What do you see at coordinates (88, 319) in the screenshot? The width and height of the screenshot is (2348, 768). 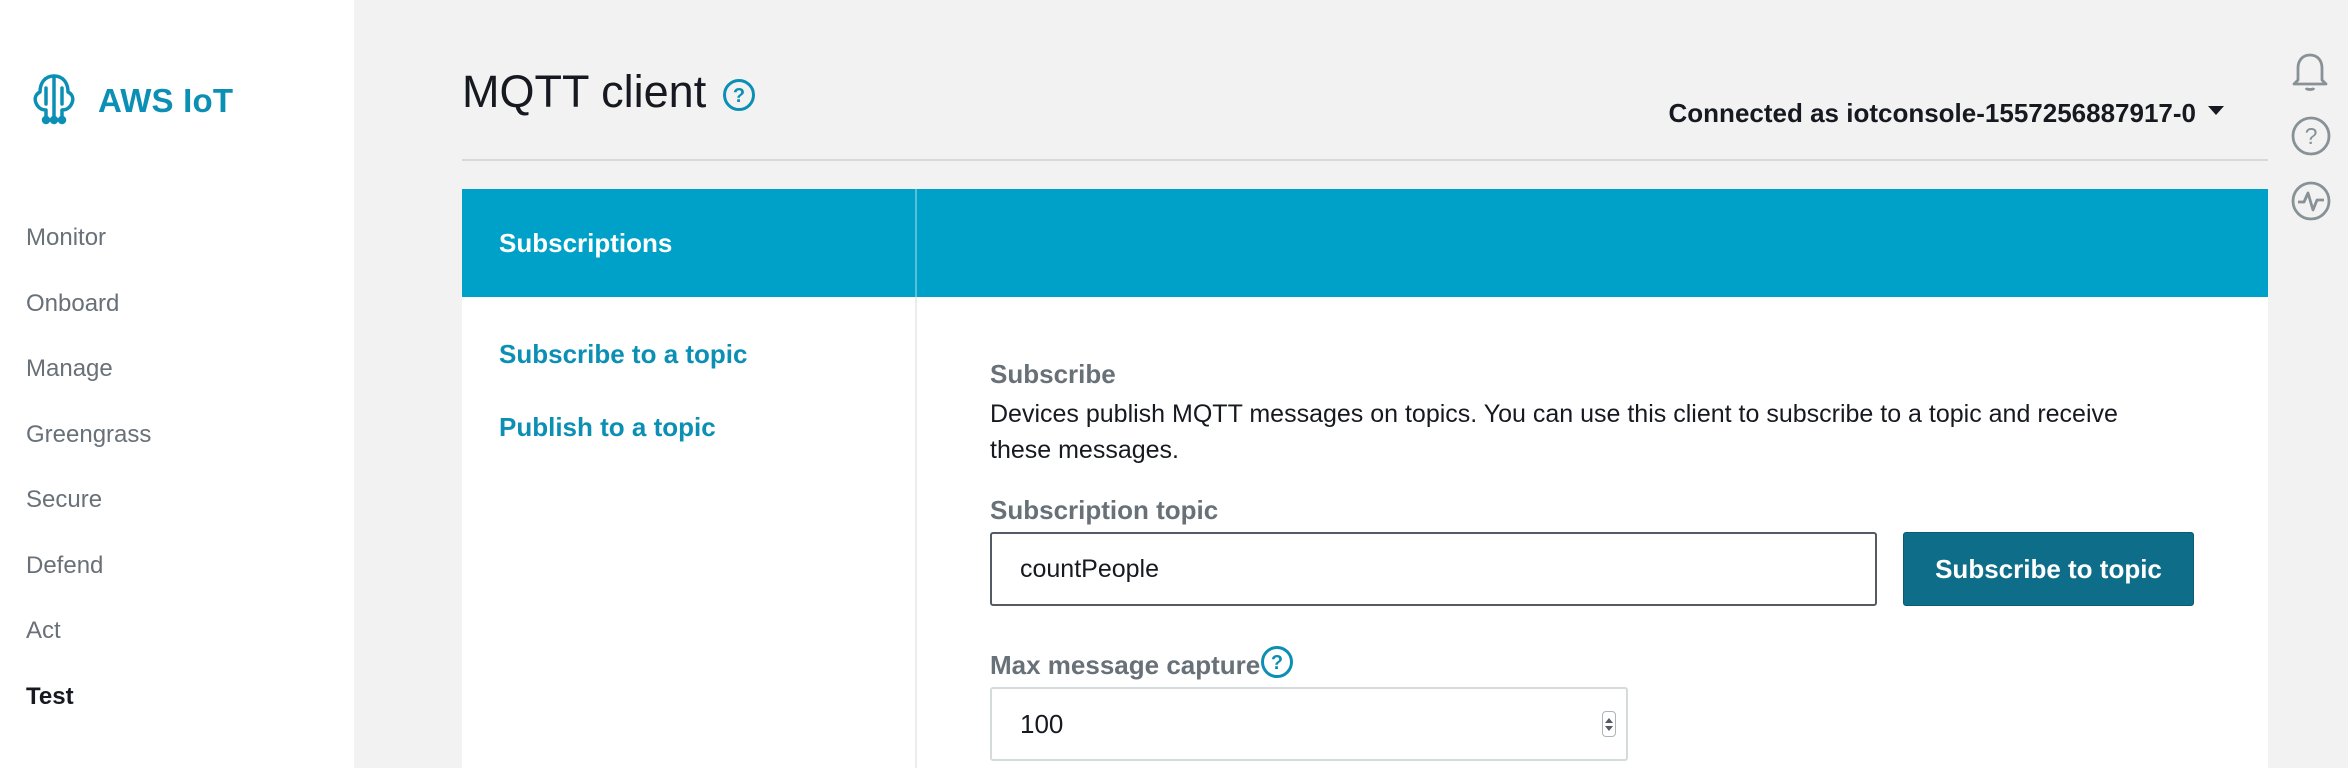 I see `sidebar-item-onboard: Onboard` at bounding box center [88, 319].